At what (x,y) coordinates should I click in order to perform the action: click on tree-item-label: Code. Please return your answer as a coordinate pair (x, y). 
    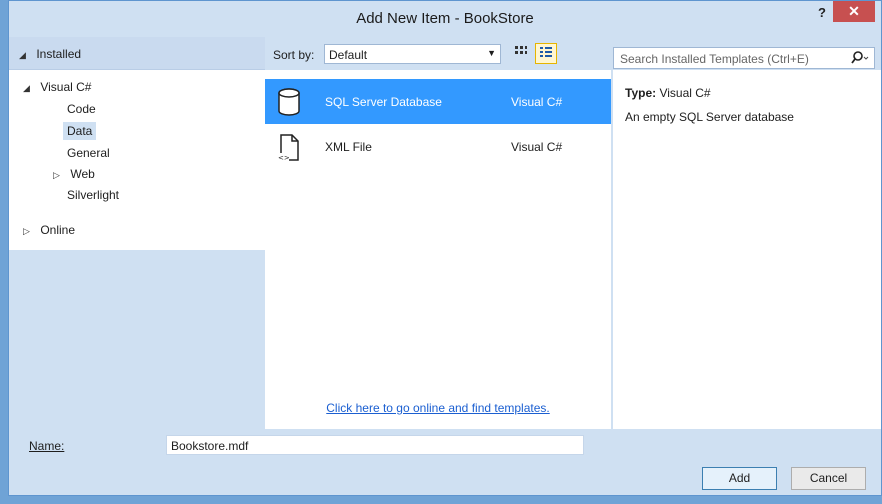
    Looking at the image, I should click on (81, 109).